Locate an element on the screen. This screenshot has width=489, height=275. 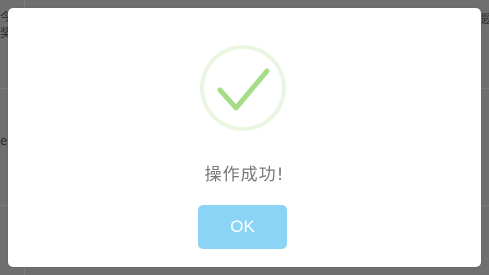
background-text: 题 is located at coordinates (485, 19).